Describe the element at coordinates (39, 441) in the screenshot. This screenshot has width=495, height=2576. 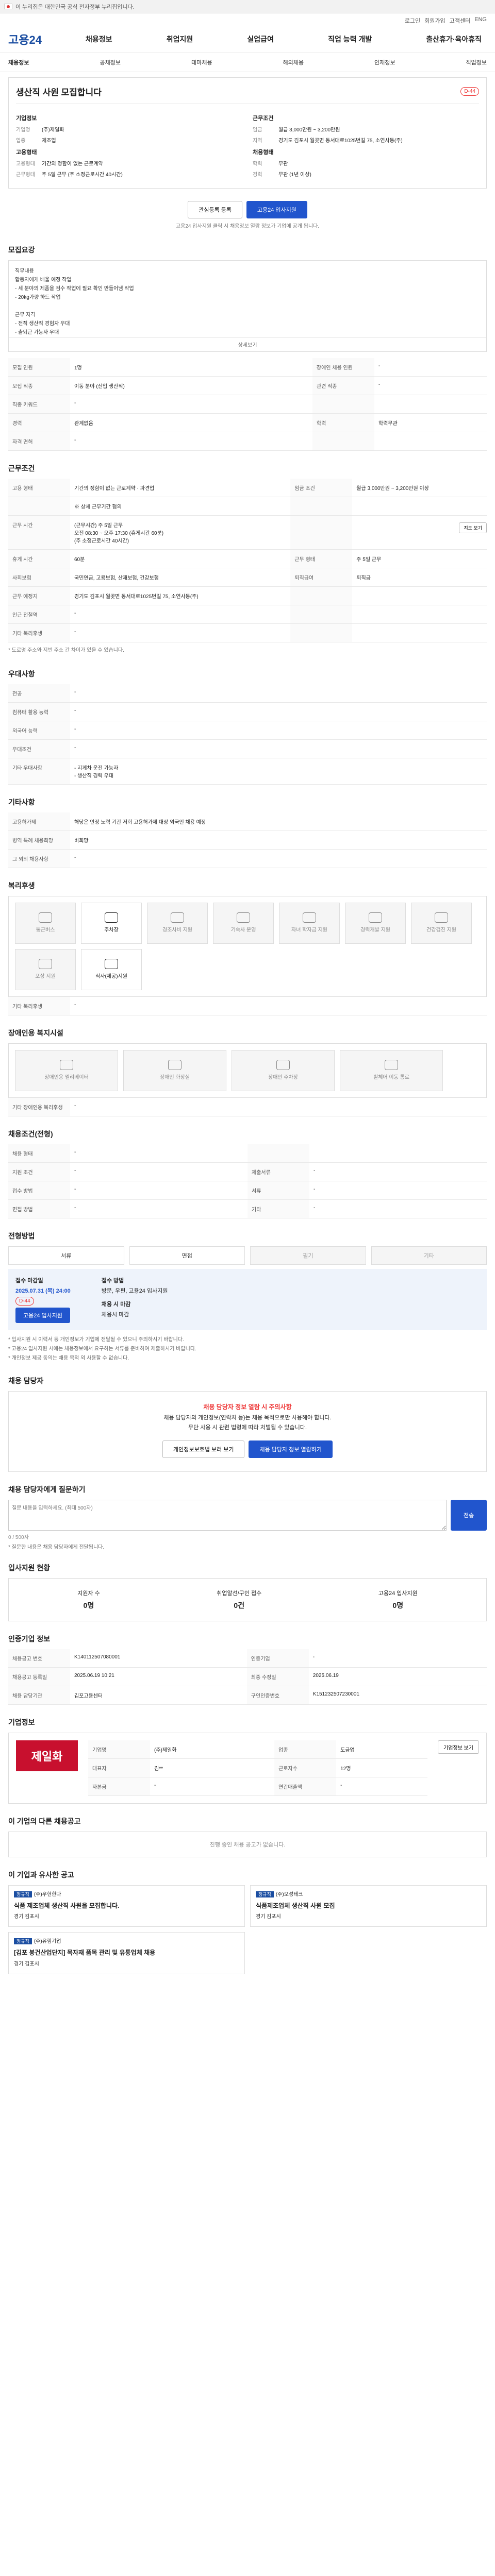
I see `cell-label: 자격 면허` at that location.